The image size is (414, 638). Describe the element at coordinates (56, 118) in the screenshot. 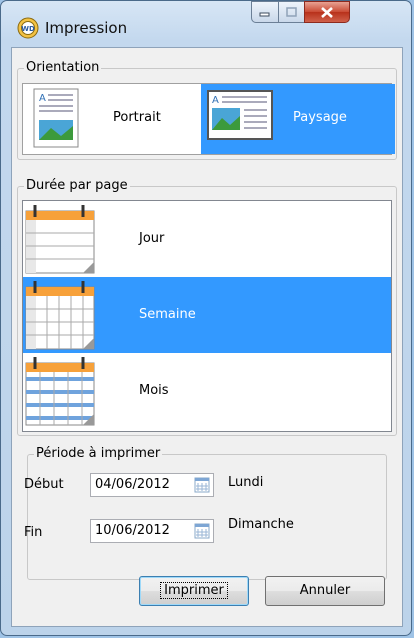

I see `portrait-page-icon: A` at that location.